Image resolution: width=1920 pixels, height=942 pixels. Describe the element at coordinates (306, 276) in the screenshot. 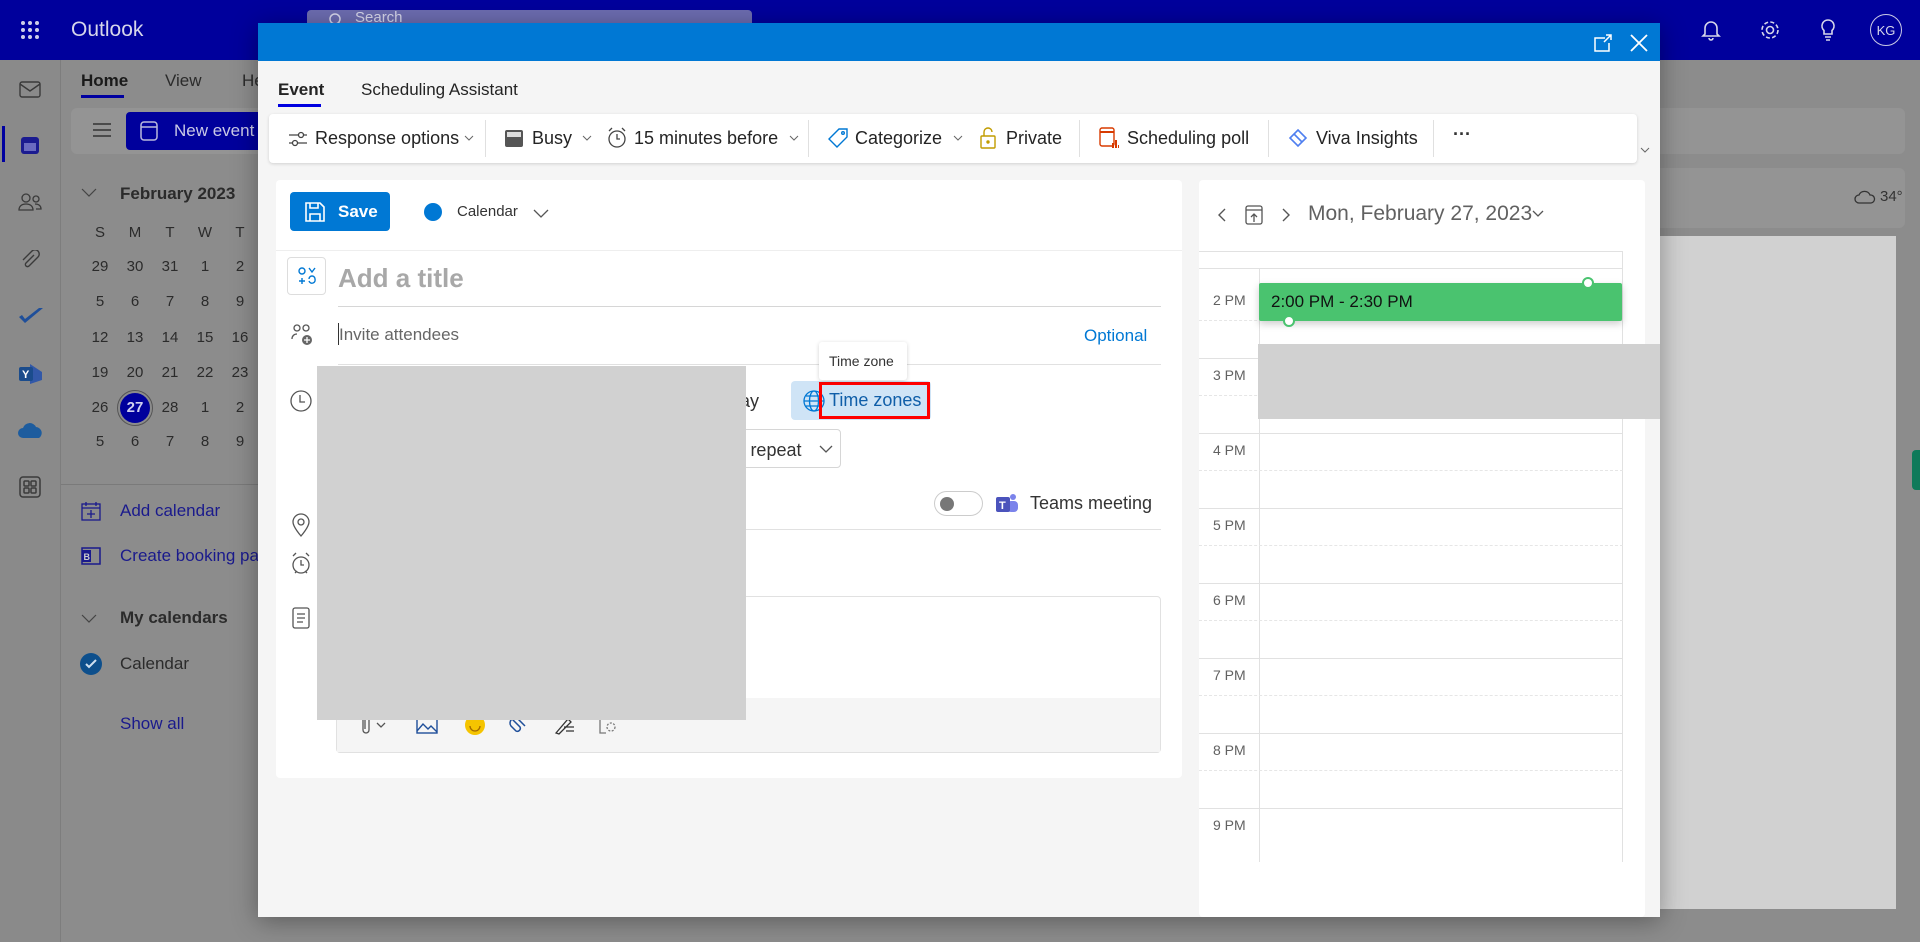

I see `emoji-picker-icon` at that location.